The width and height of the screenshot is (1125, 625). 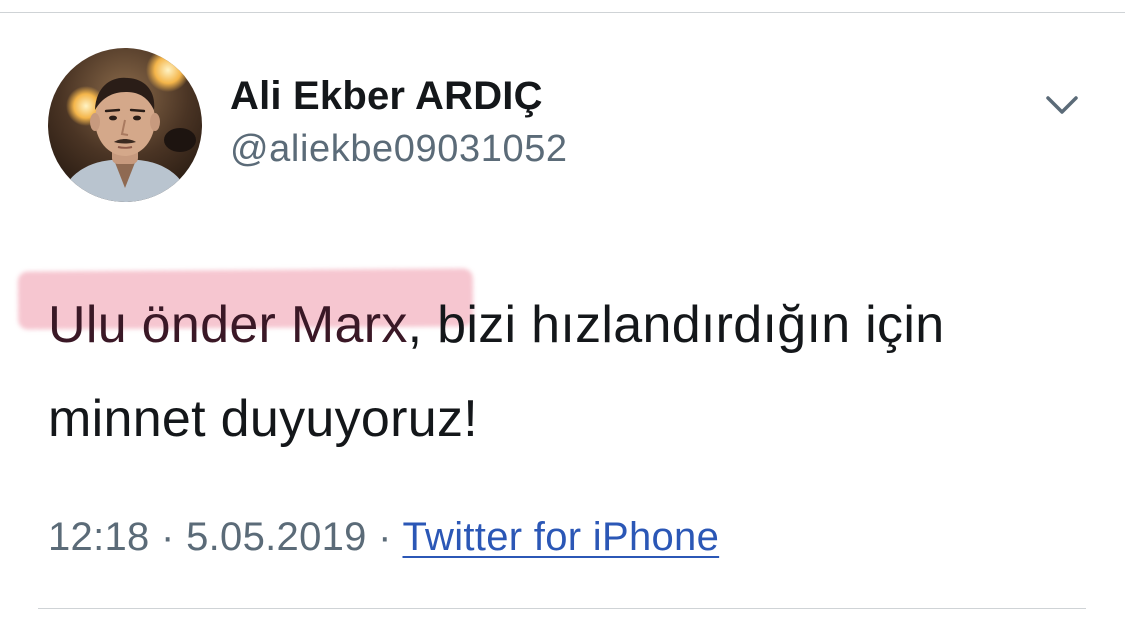 What do you see at coordinates (228, 325) in the screenshot?
I see `highlighted-phrase: Ulu önder Marx` at bounding box center [228, 325].